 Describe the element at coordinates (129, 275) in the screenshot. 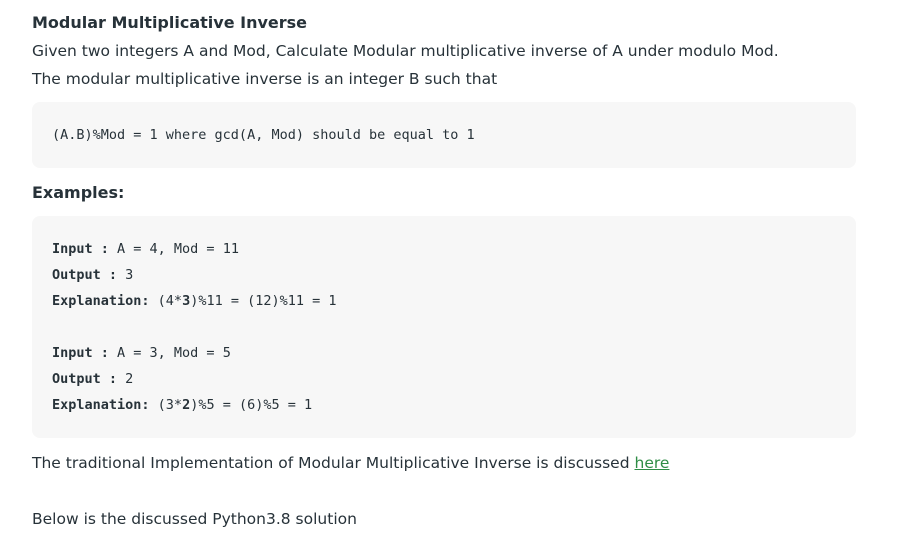

I see `output-value: 3` at that location.